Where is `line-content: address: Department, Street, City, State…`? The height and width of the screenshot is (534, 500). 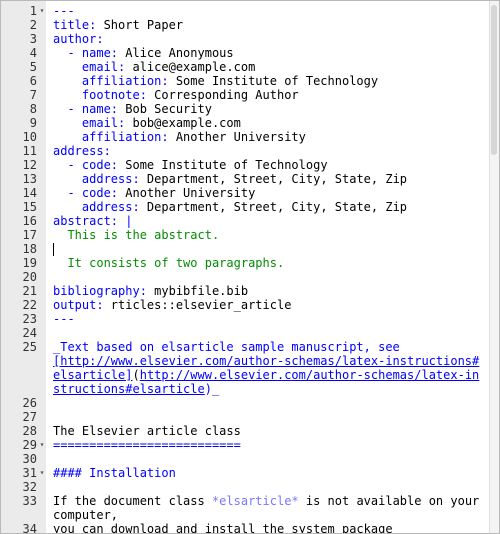
line-content: address: Department, Street, City, State… is located at coordinates (230, 207).